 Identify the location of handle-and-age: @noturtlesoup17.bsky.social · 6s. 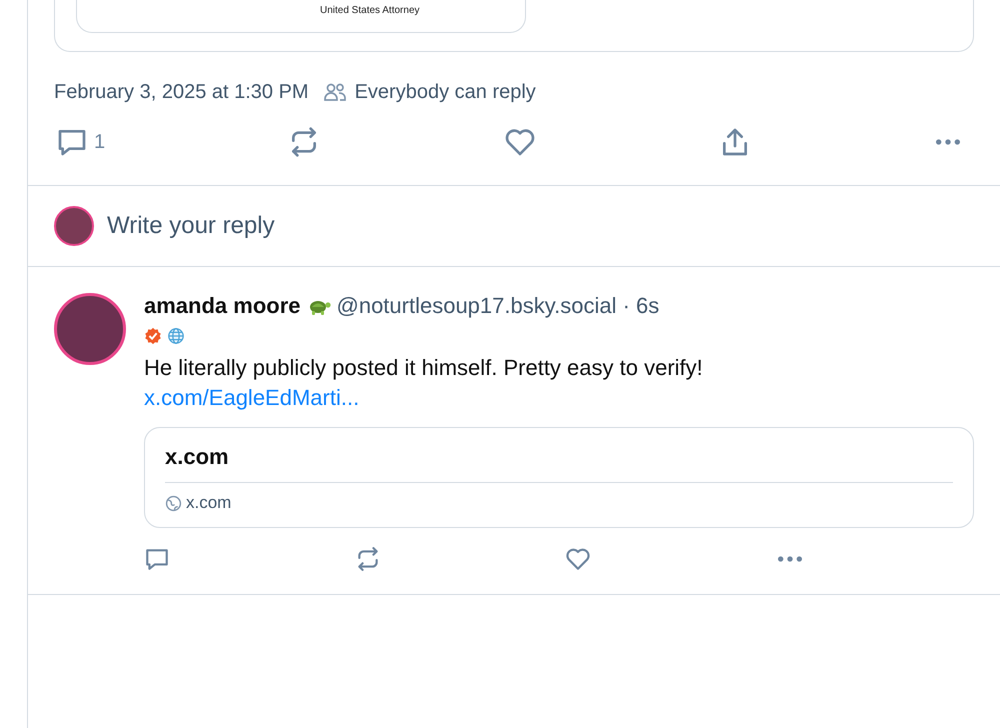
(498, 306).